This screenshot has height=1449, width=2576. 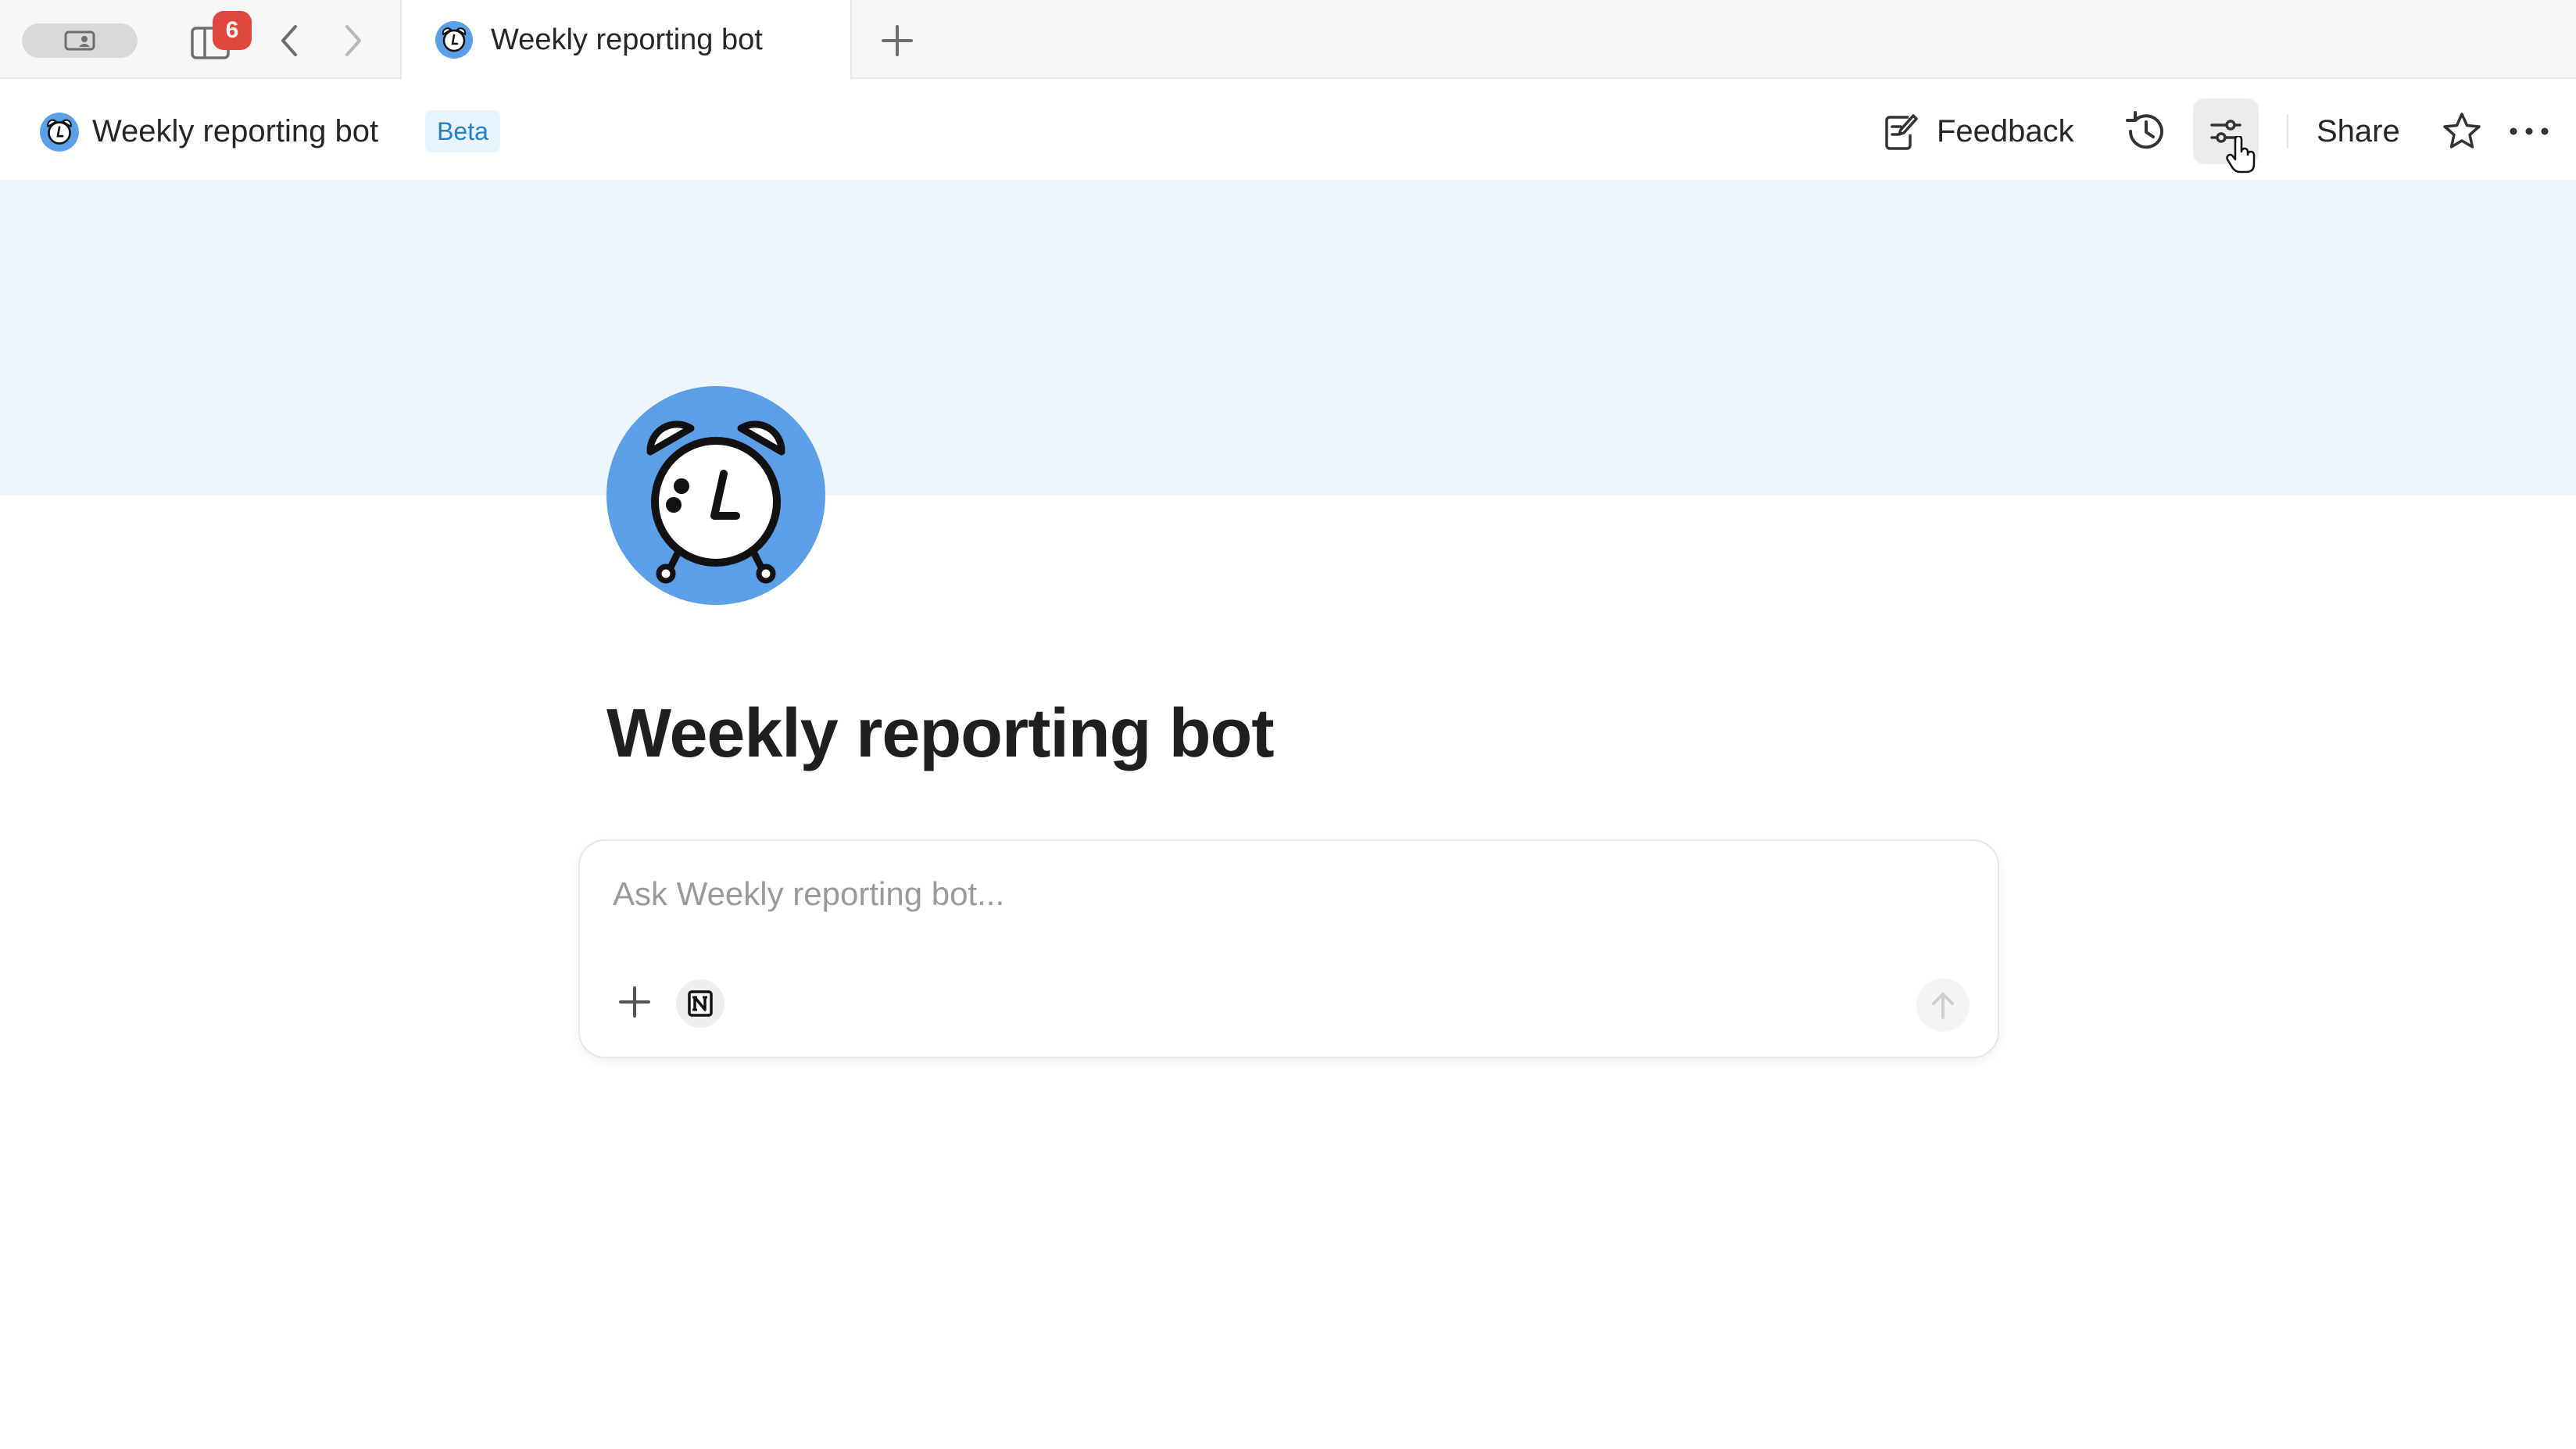 I want to click on history-clock-icon, so click(x=2144, y=130).